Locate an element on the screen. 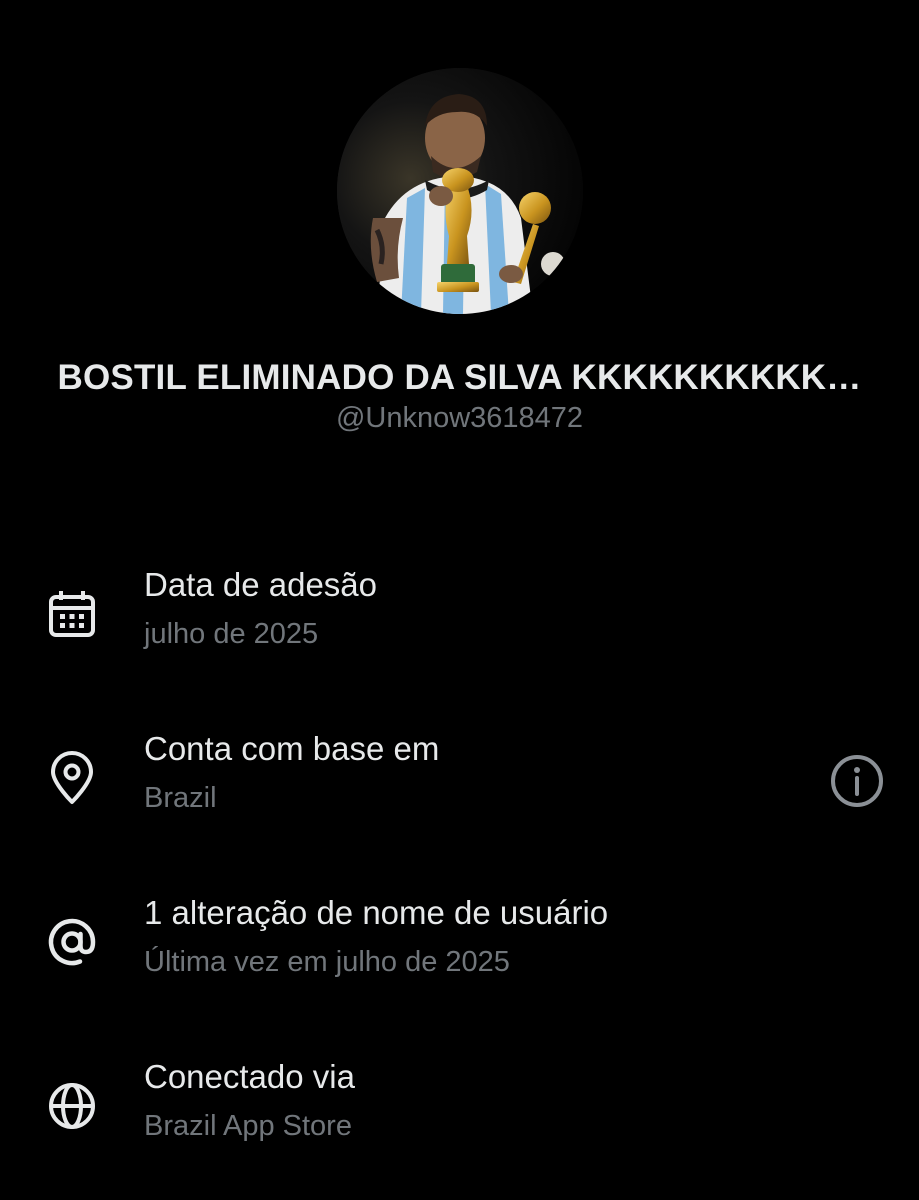 This screenshot has height=1200, width=919. calendar-icon is located at coordinates (72, 614).